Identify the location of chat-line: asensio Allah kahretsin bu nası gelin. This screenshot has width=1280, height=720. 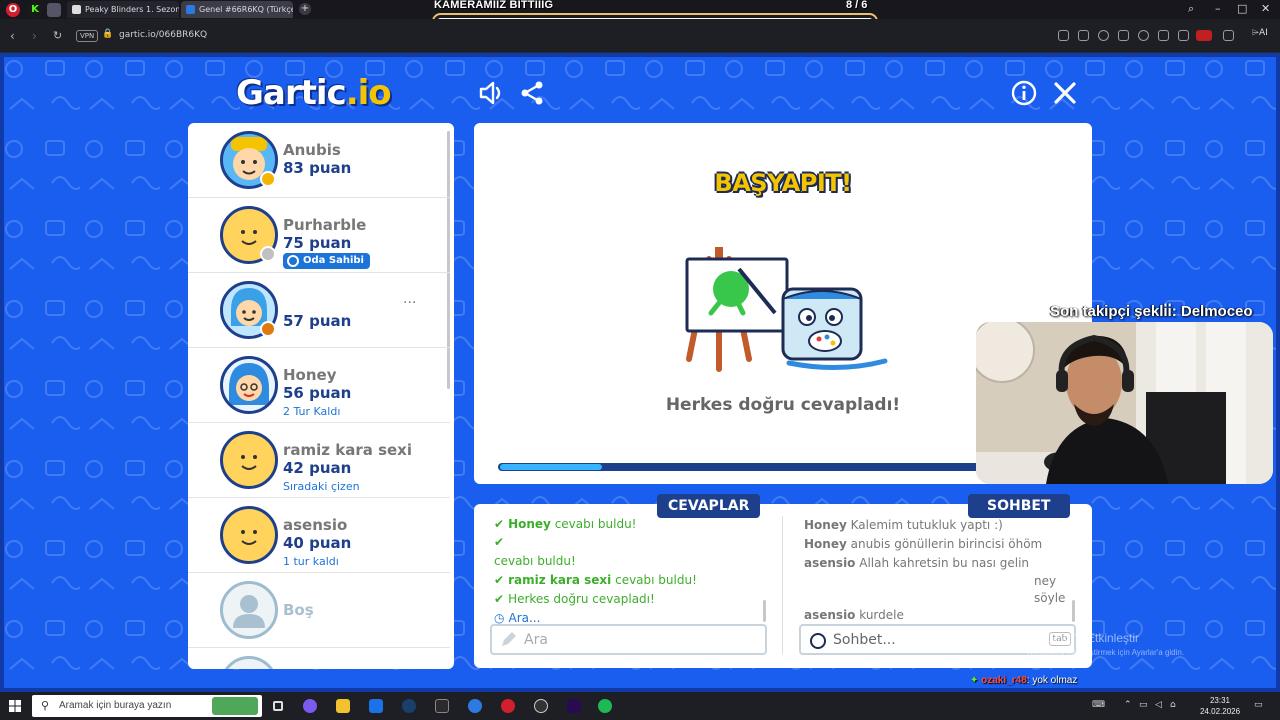
(916, 563).